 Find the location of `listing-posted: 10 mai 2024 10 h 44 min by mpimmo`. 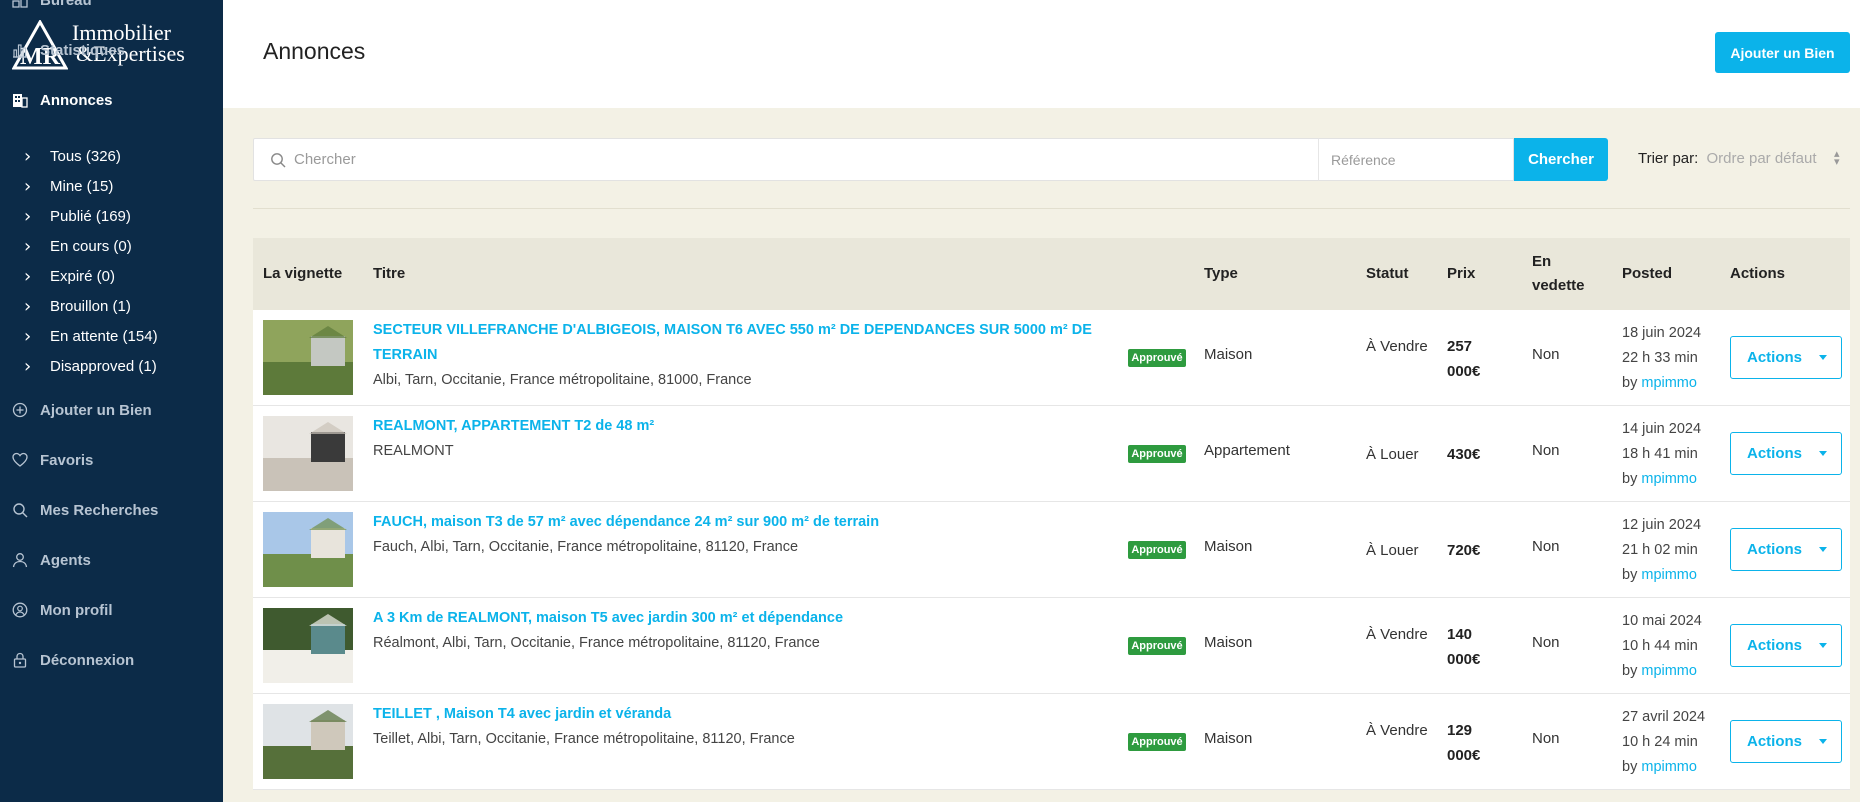

listing-posted: 10 mai 2024 10 h 44 min by mpimmo is located at coordinates (1662, 646).